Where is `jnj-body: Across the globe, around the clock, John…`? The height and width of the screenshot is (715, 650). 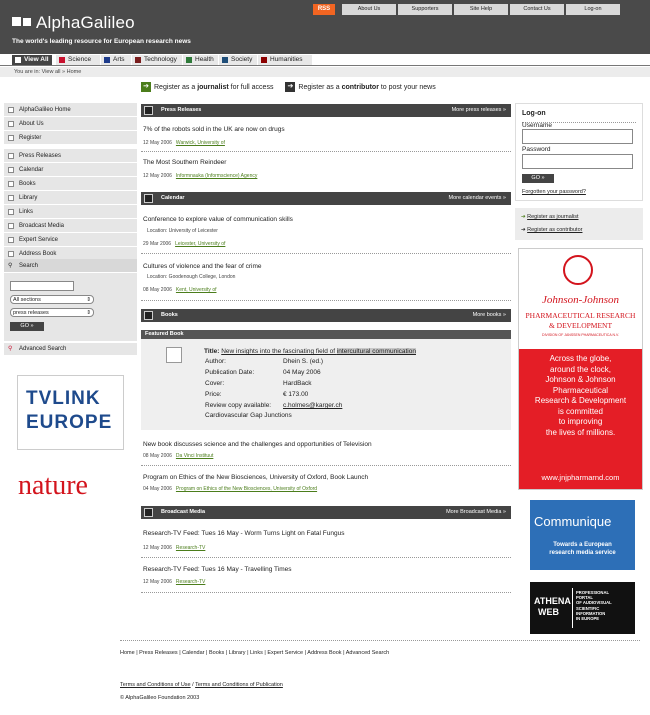 jnj-body: Across the globe, around the clock, John… is located at coordinates (580, 419).